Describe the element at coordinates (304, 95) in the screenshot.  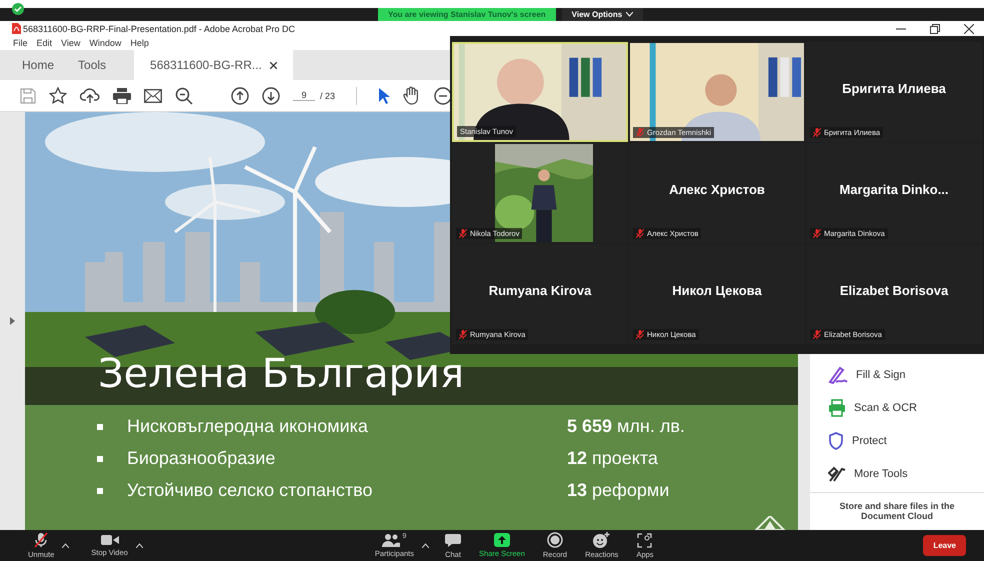
I see `page-number-field: 9` at that location.